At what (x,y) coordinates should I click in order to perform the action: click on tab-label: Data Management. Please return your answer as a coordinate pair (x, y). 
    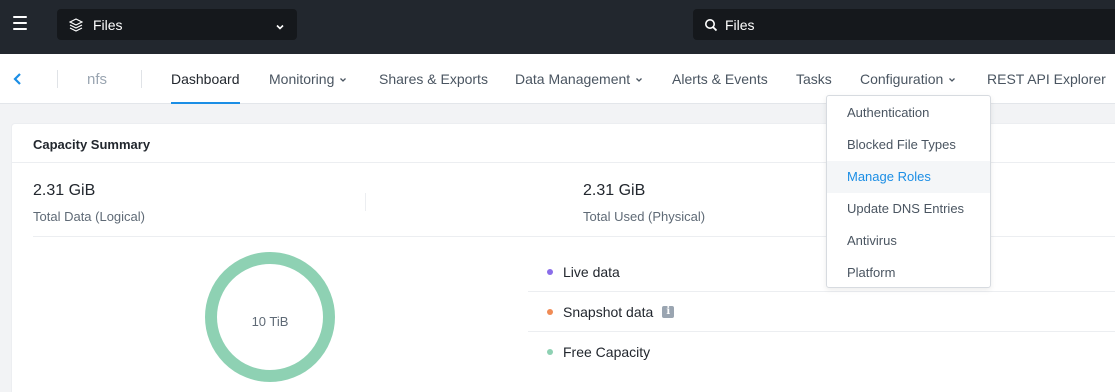
    Looking at the image, I should click on (573, 79).